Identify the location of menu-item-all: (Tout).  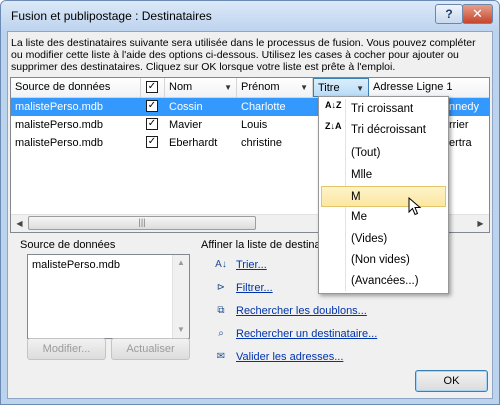
(383, 153).